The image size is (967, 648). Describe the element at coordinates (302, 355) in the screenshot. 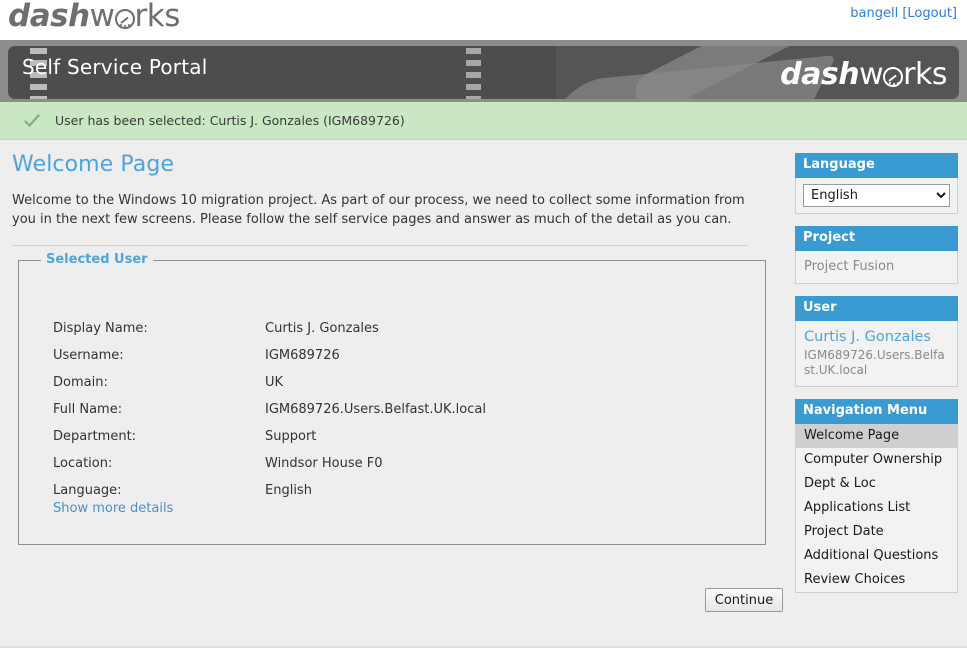

I see `field-value: IGM689726` at that location.